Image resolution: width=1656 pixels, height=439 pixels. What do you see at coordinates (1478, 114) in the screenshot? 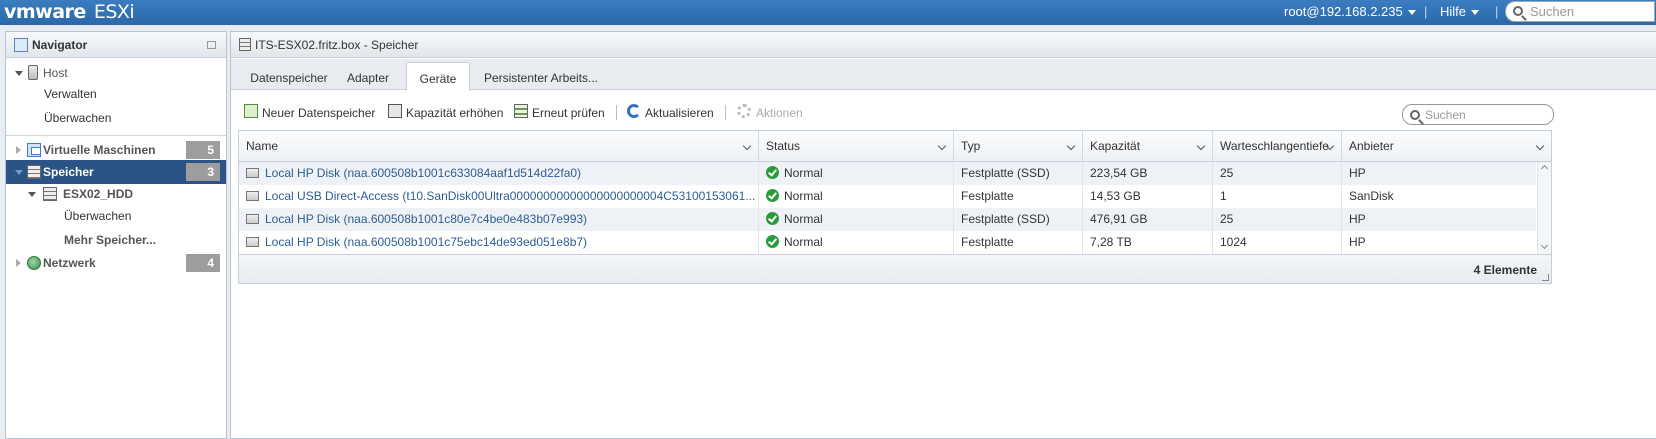
I see `device-search-input: Suchen` at bounding box center [1478, 114].